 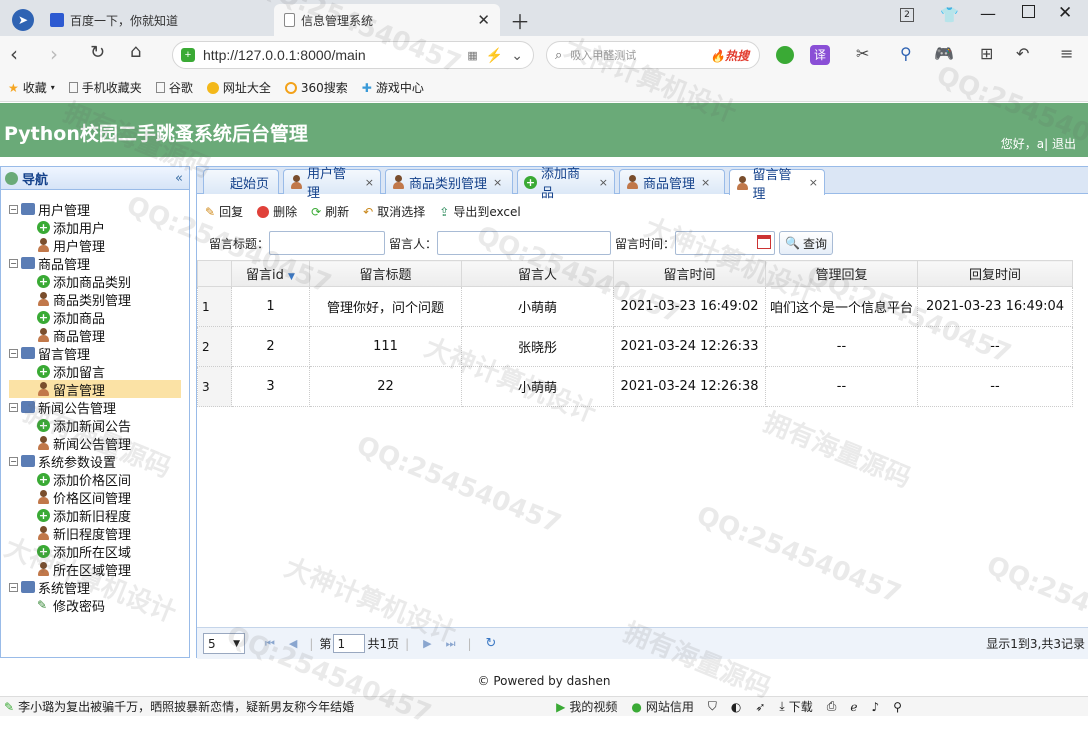 What do you see at coordinates (71, 317) in the screenshot?
I see `tree-item: + 添加商品` at bounding box center [71, 317].